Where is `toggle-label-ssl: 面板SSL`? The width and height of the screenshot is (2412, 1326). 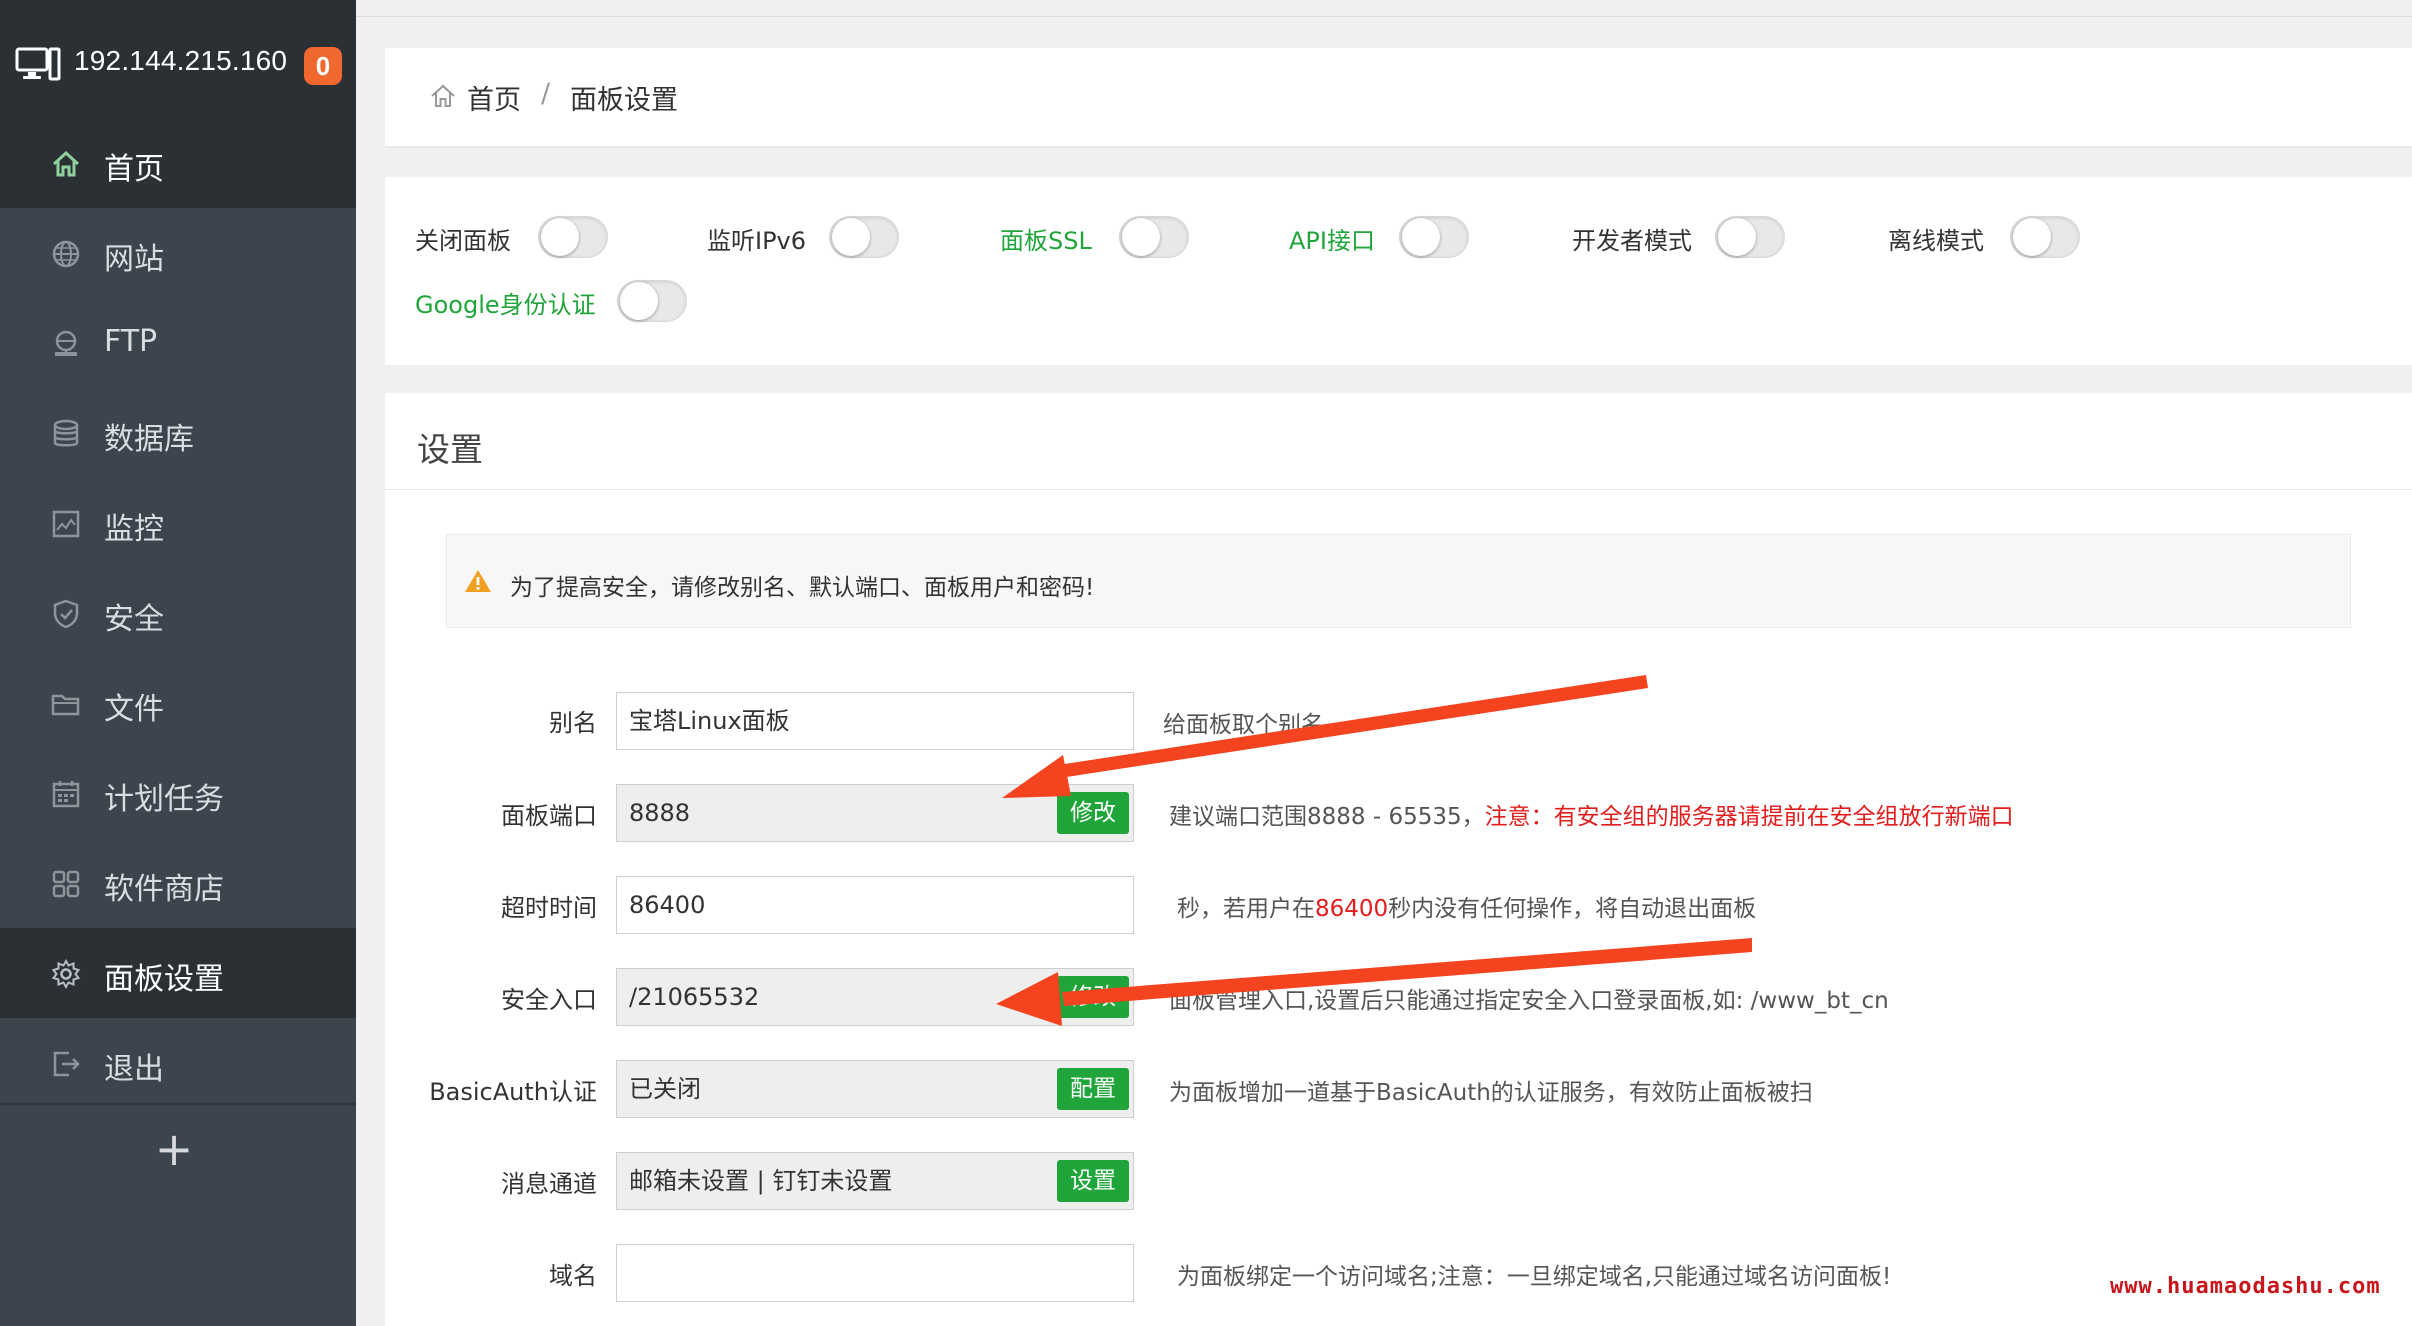
toggle-label-ssl: 面板SSL is located at coordinates (1046, 238).